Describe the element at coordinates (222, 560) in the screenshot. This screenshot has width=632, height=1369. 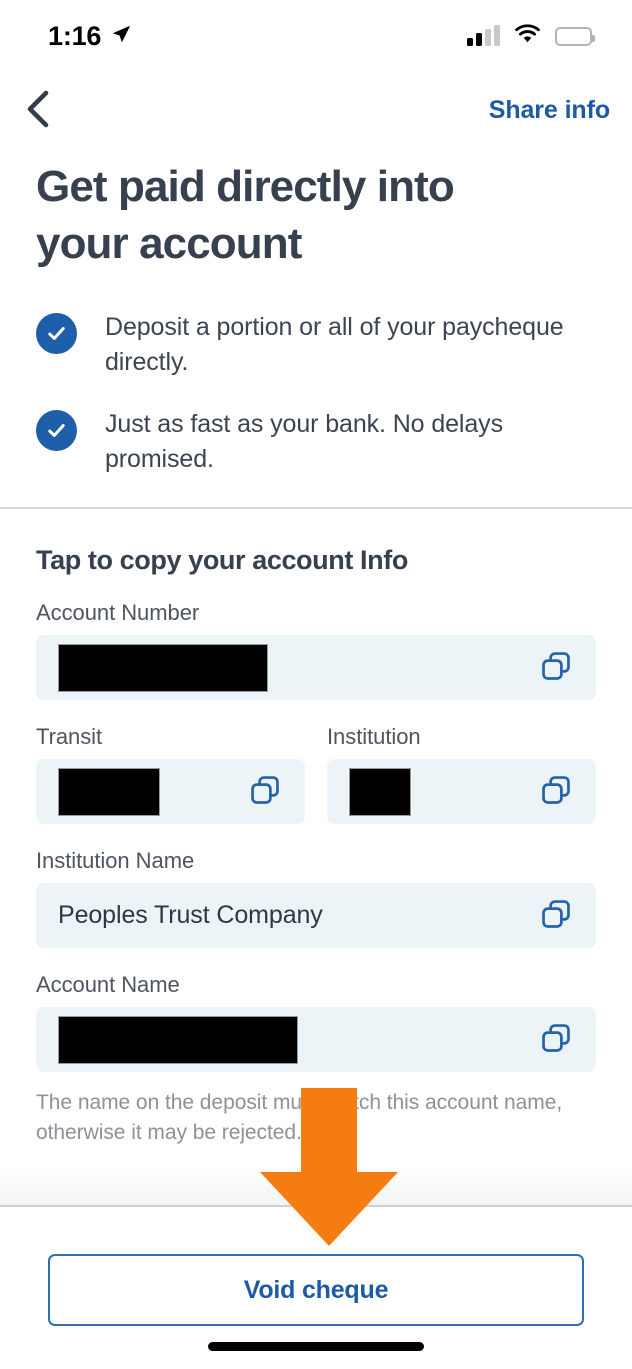
I see `section-title: Tap to copy your account Info` at that location.